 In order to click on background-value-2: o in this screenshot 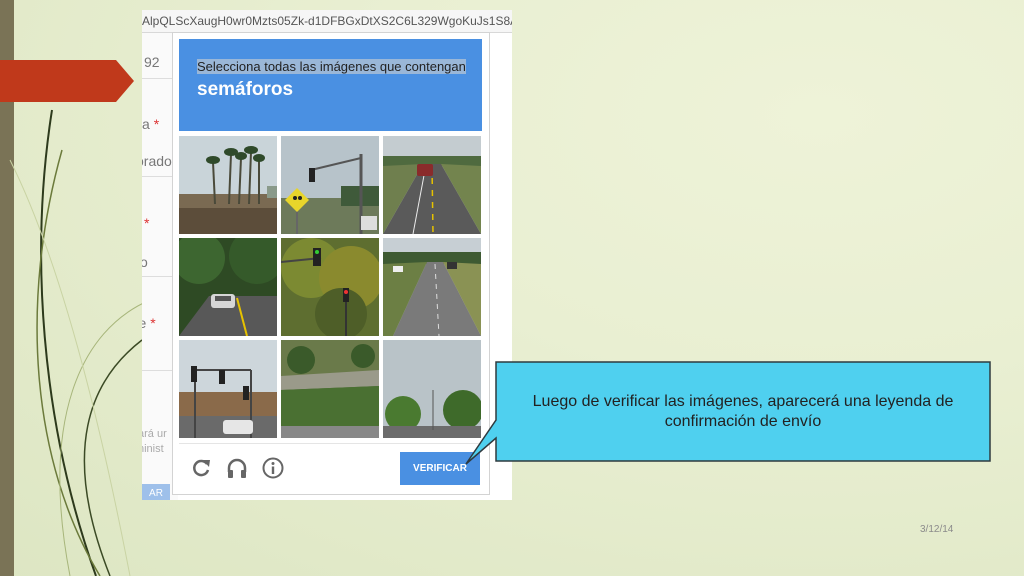, I will do `click(145, 262)`.